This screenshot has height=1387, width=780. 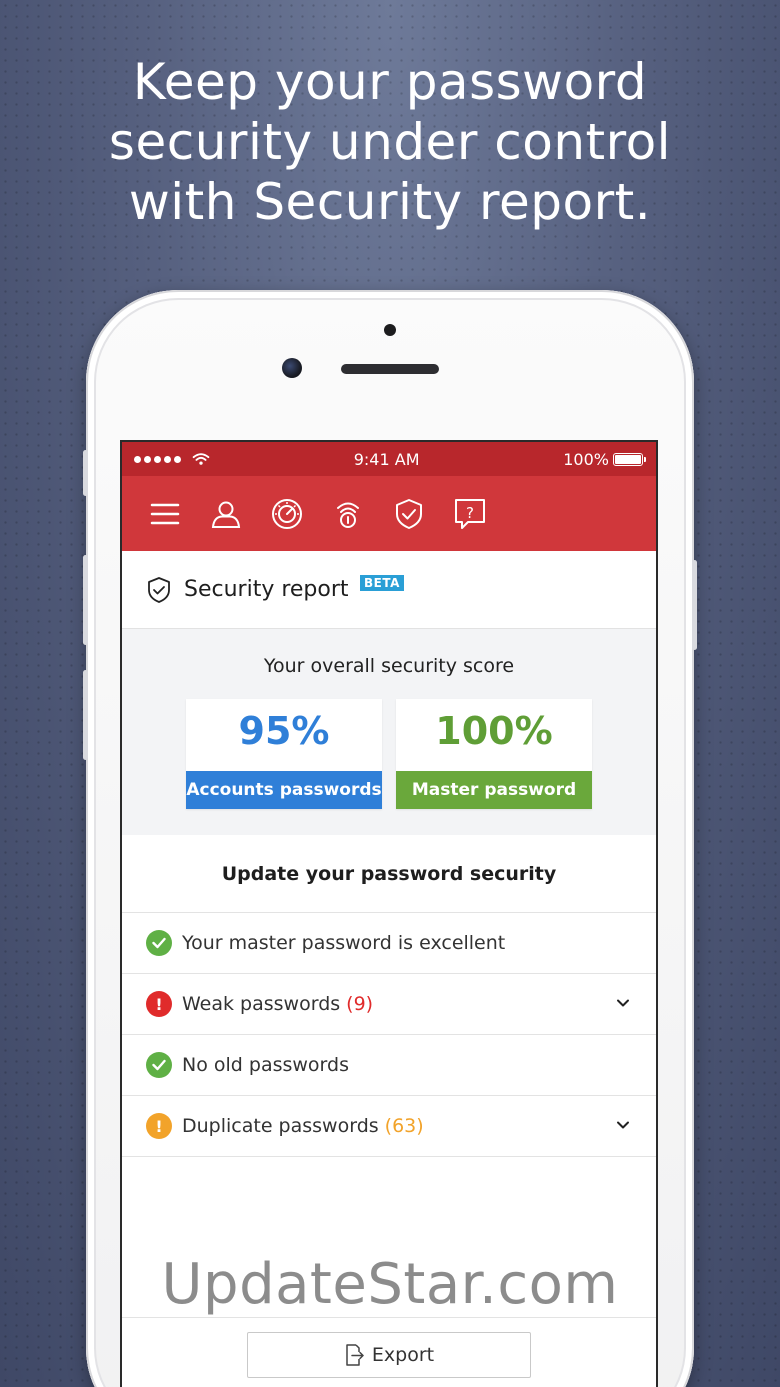 I want to click on score-title: Your overall security score, so click(x=389, y=666).